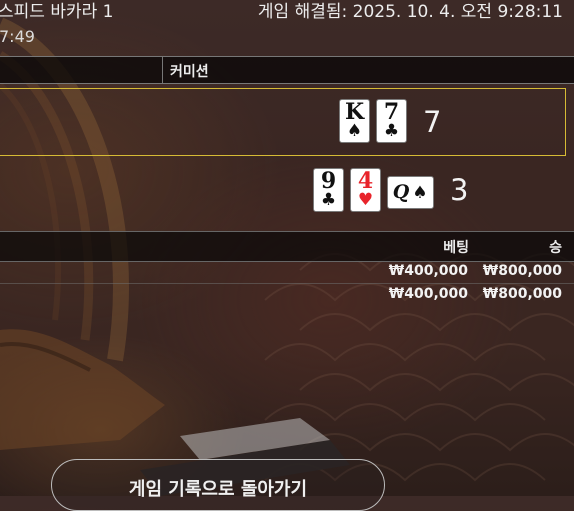 This screenshot has width=574, height=511. What do you see at coordinates (218, 489) in the screenshot?
I see `back-button-label: 게임 기록으로 돌아가기` at bounding box center [218, 489].